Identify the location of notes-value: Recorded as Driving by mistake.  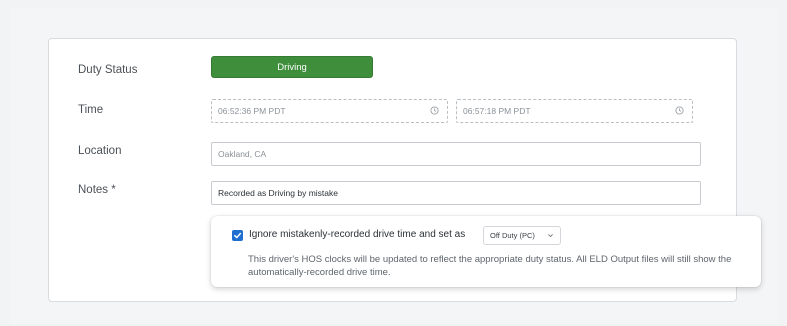
(278, 193).